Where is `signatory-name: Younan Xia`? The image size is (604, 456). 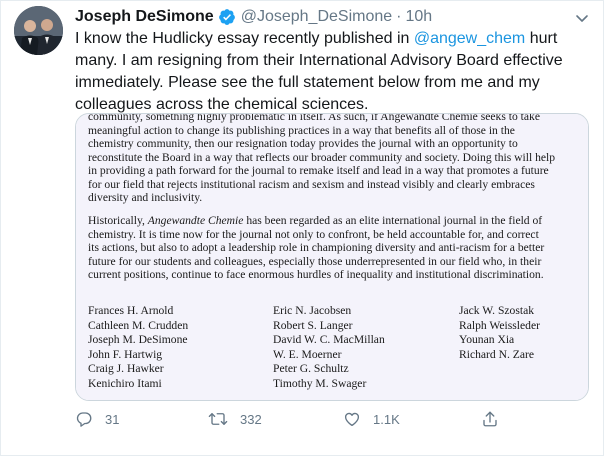 signatory-name: Younan Xia is located at coordinates (487, 340).